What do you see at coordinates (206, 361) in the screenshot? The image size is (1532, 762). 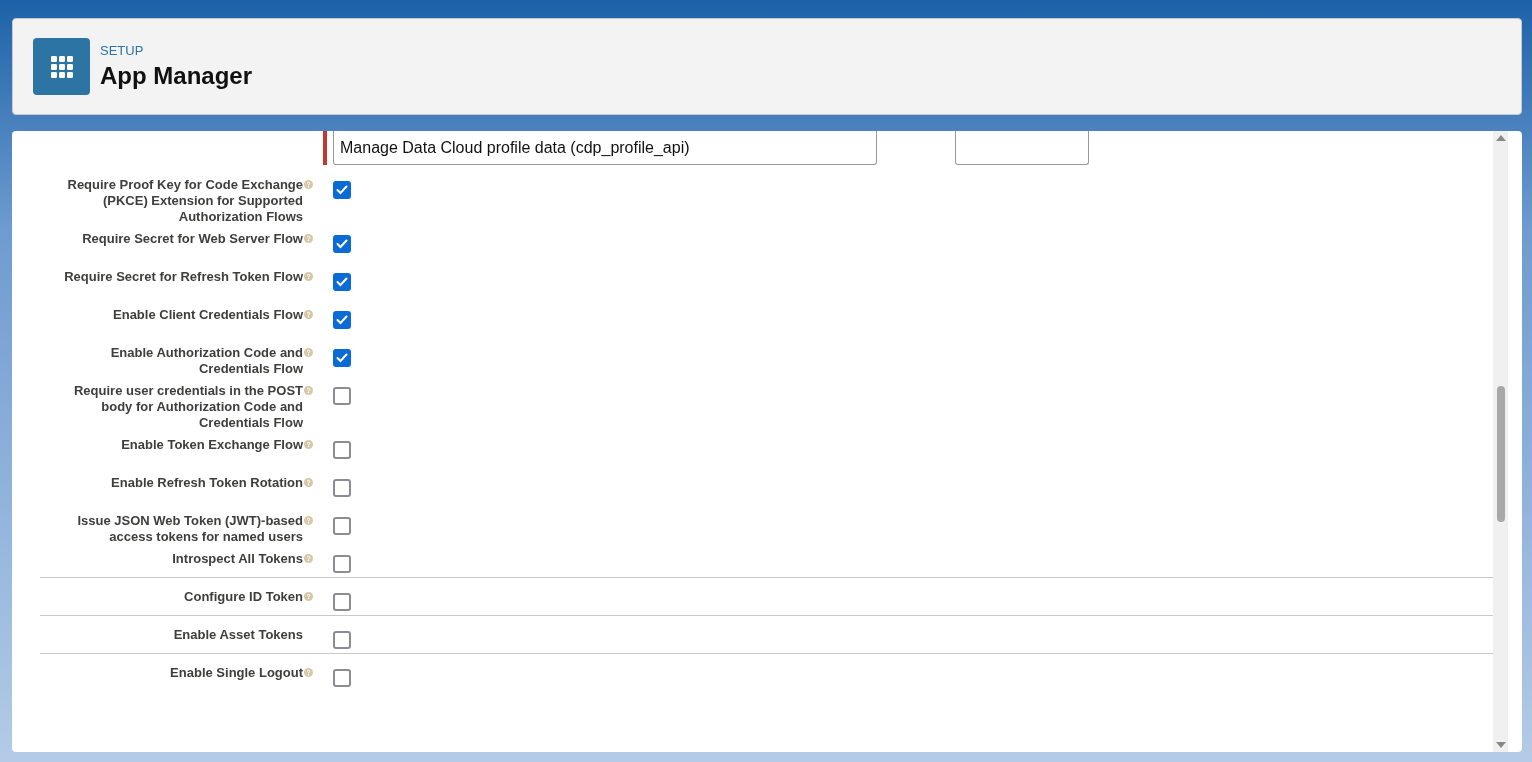 I see `setting-label: Enable Authorization Code and Credentials Flow` at bounding box center [206, 361].